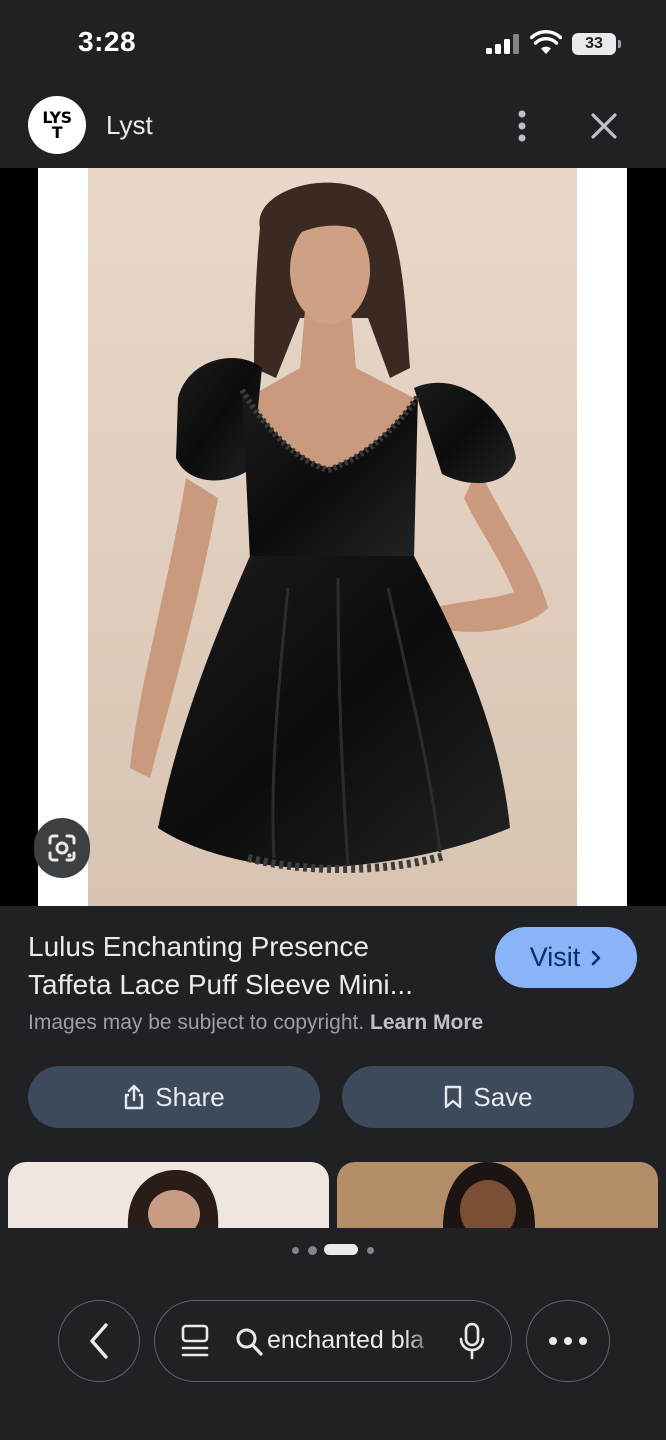 The width and height of the screenshot is (666, 1440). I want to click on site-logo: LYST, so click(57, 125).